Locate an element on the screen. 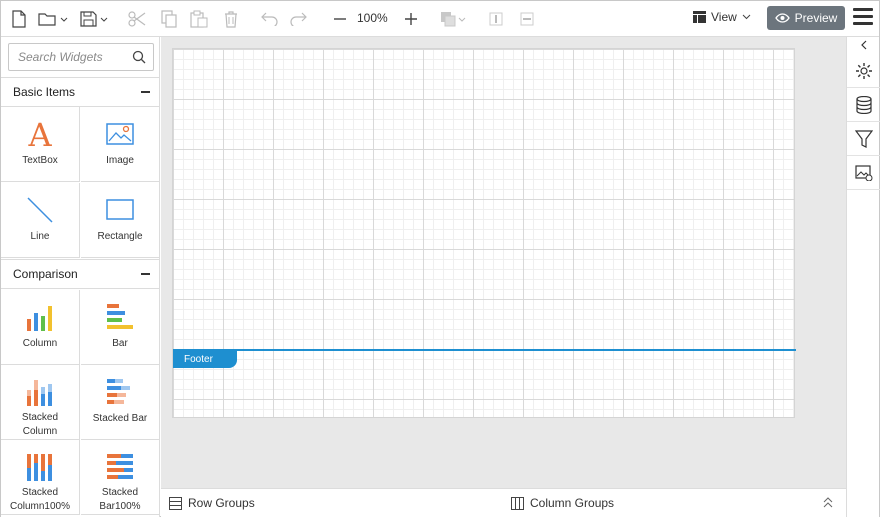 Image resolution: width=880 pixels, height=517 pixels. row-groups-icon is located at coordinates (175, 503).